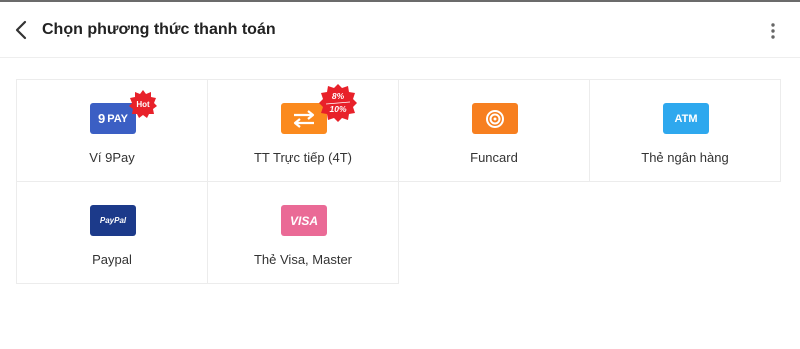 The image size is (800, 349). I want to click on payment-method-visa: VISA Thẻ Visa, Master, so click(303, 232).